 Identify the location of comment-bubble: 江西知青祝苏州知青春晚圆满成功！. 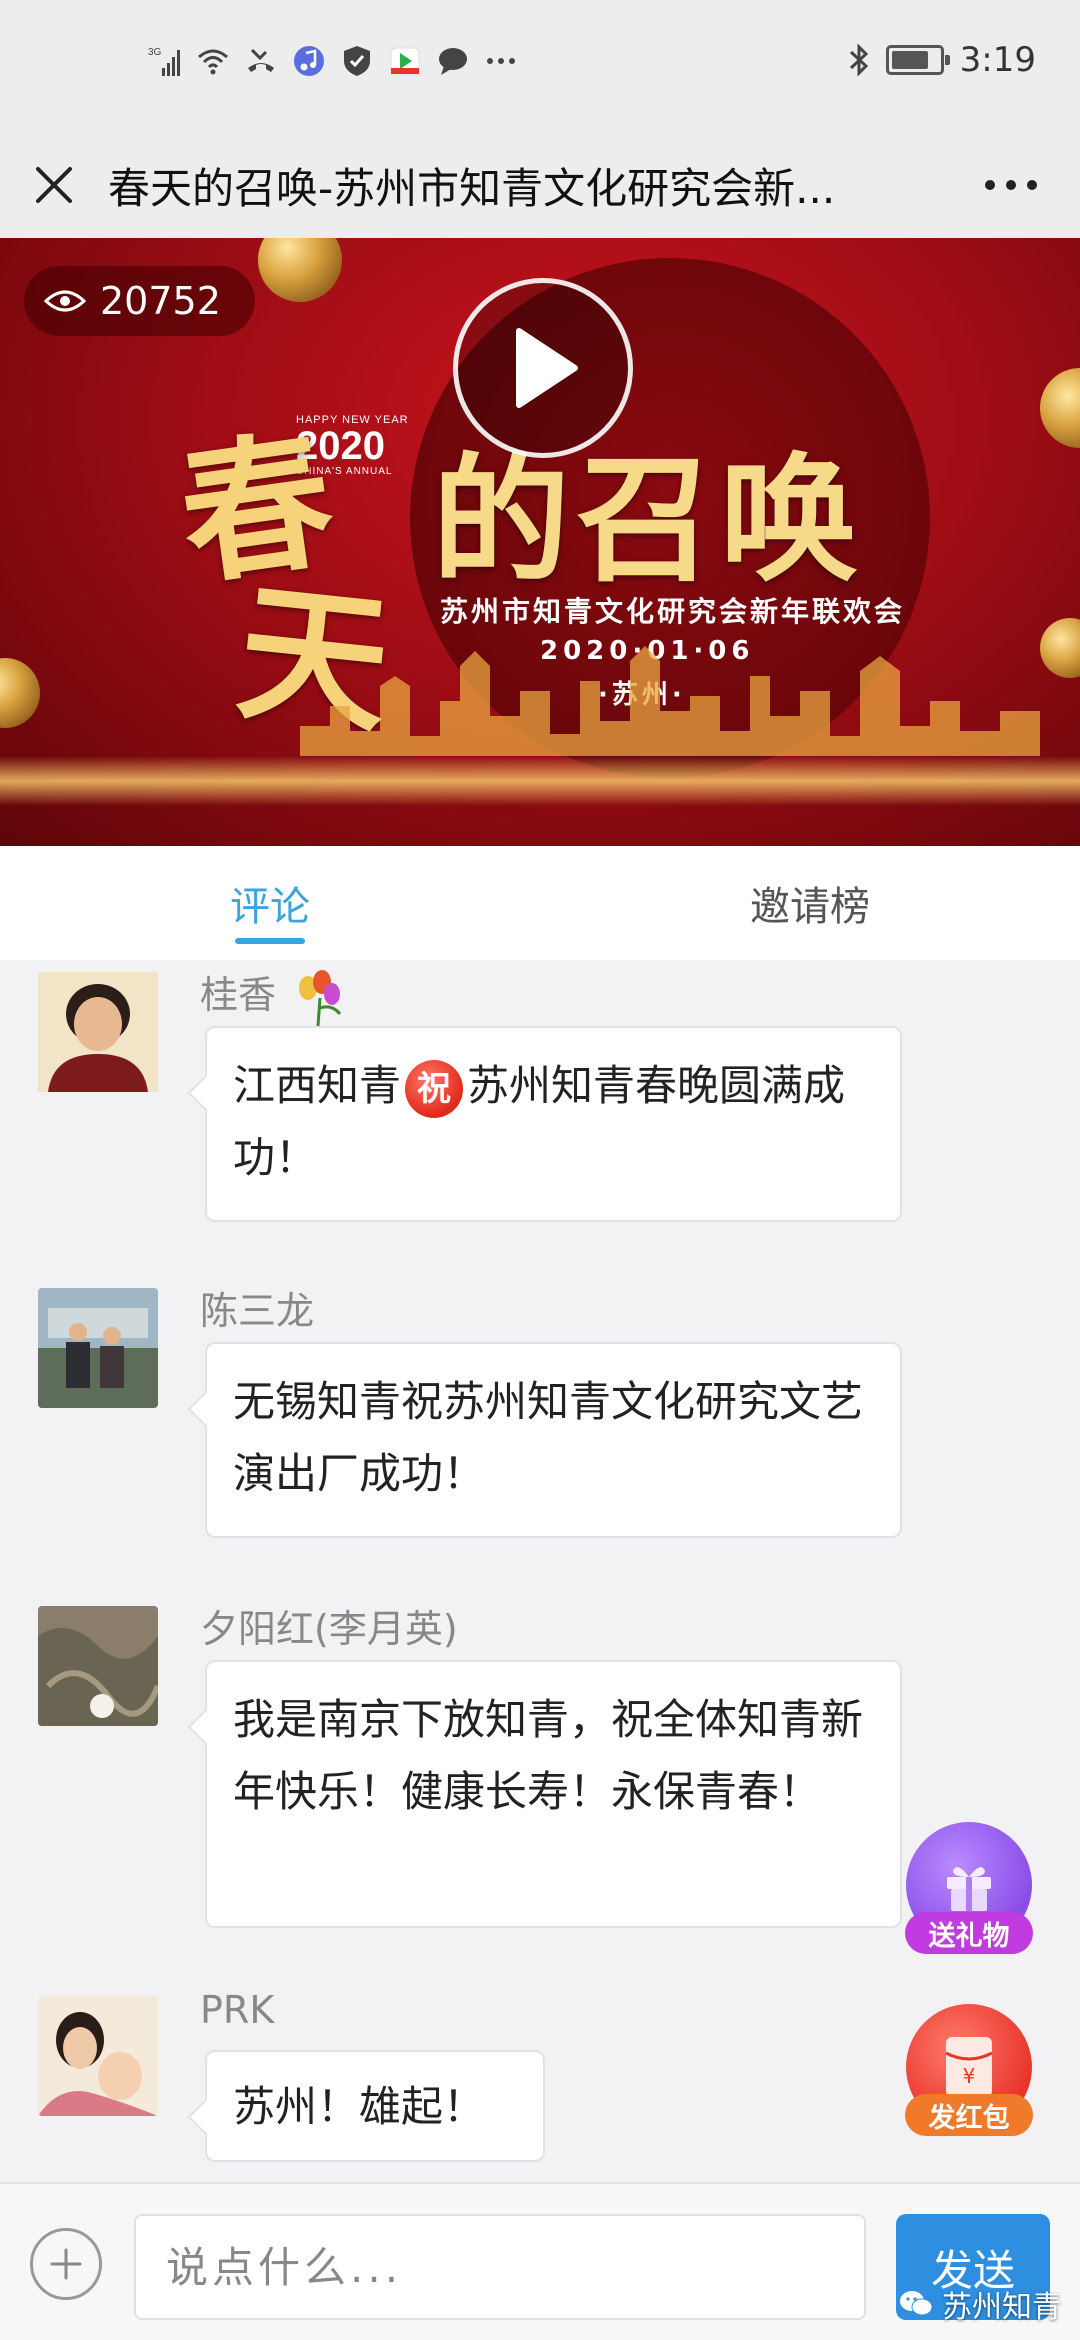
(553, 1124).